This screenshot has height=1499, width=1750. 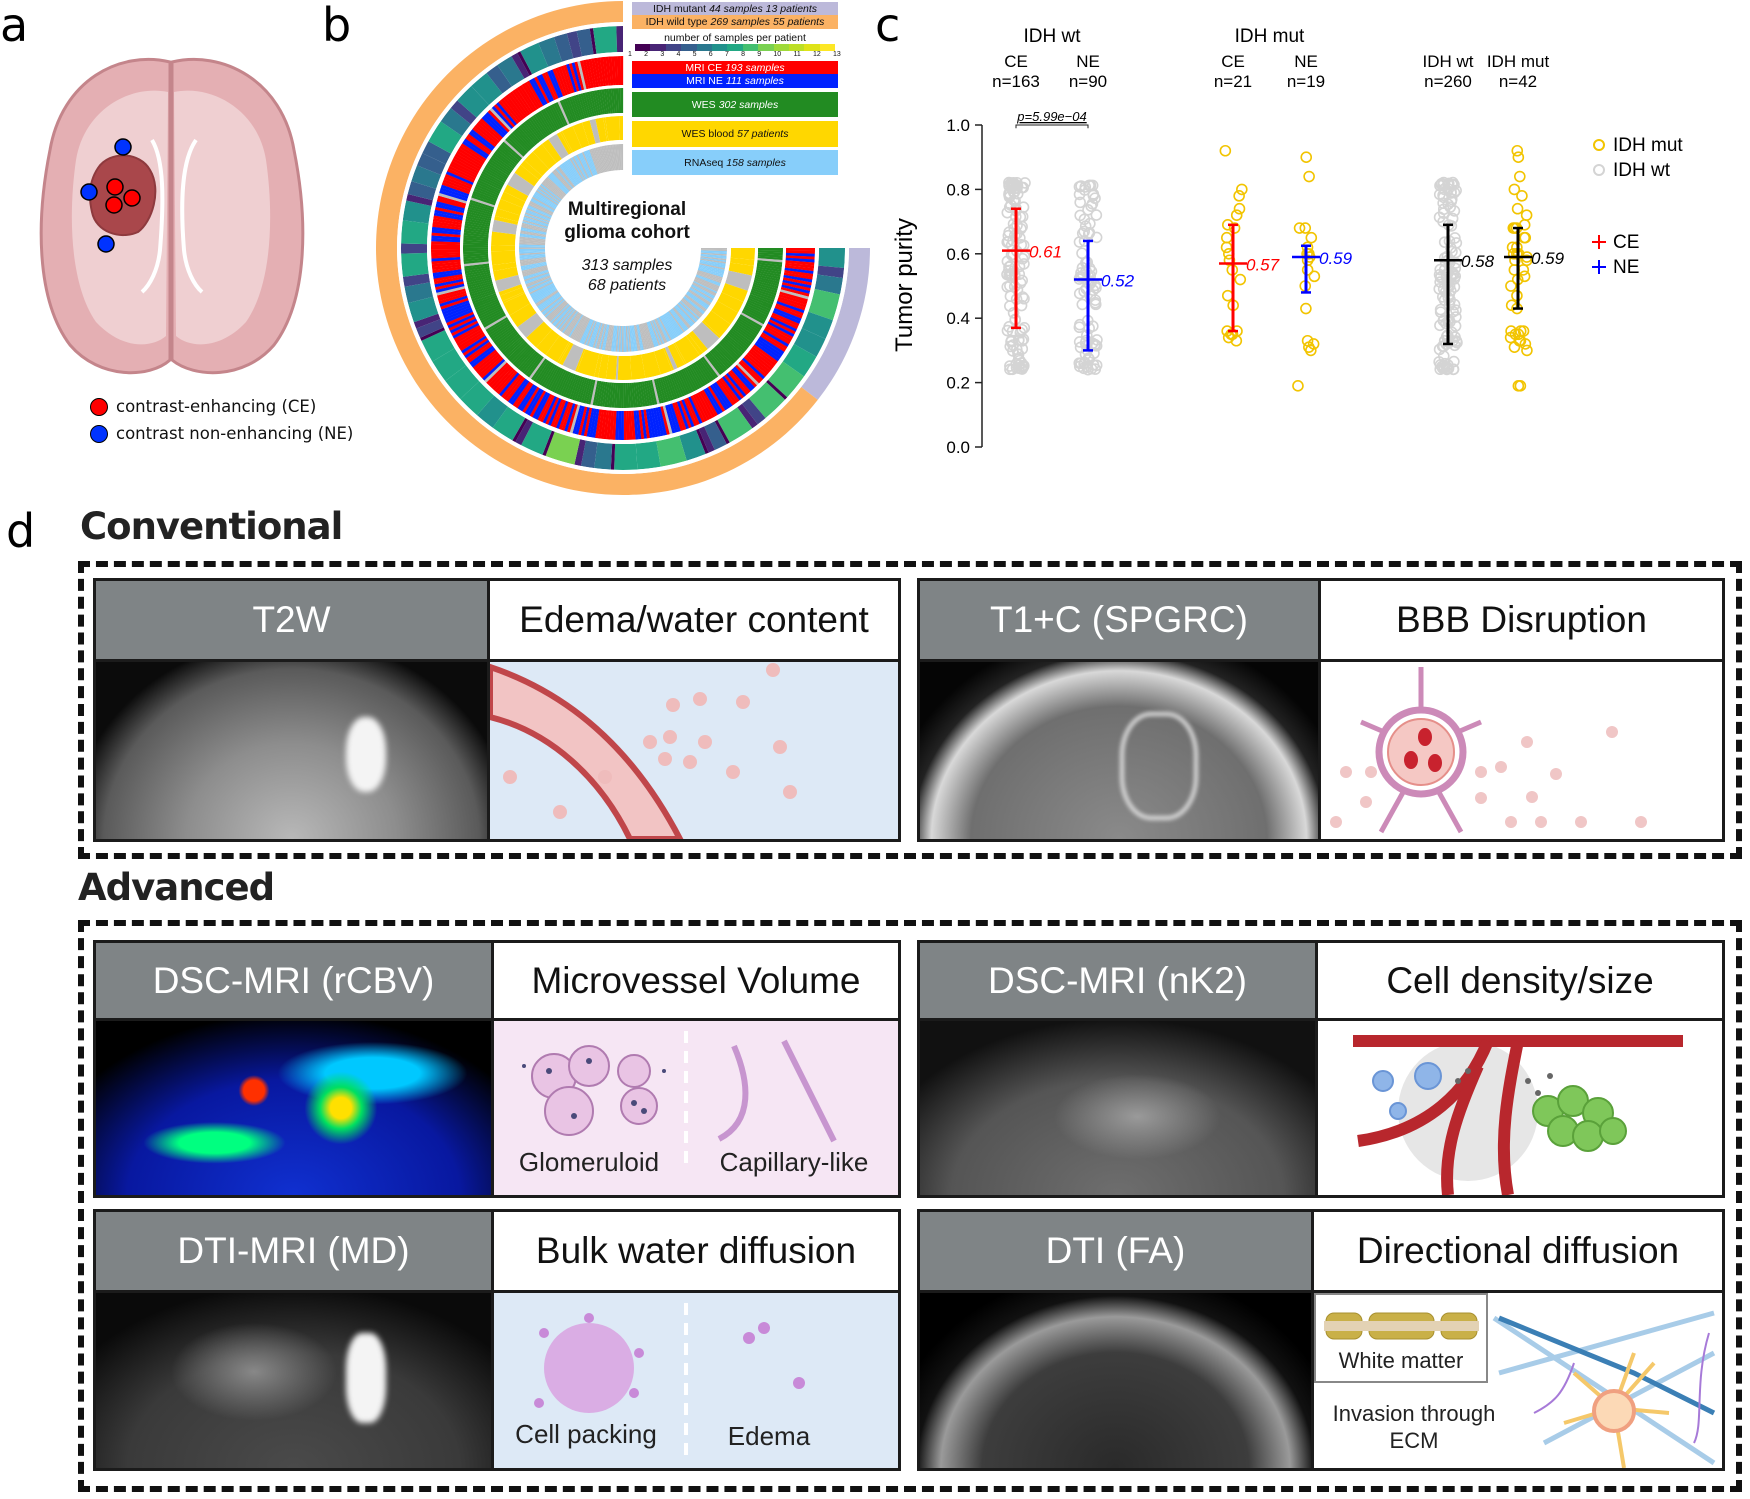 I want to click on mean-value-label: 0.57, so click(x=1263, y=264).